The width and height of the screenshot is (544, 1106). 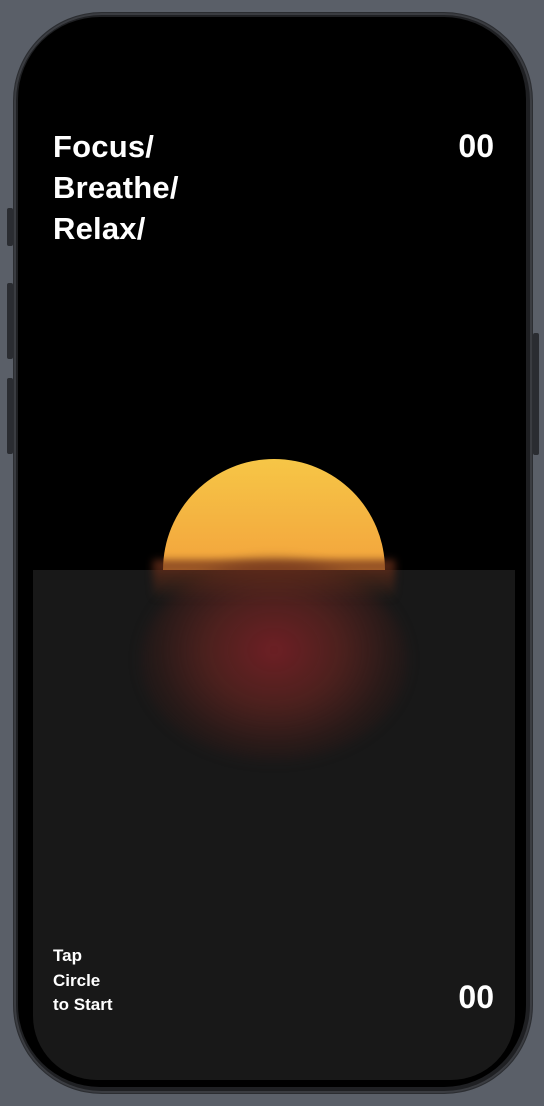 I want to click on page-title: Focus/ Breathe/ Relax/, so click(x=116, y=187).